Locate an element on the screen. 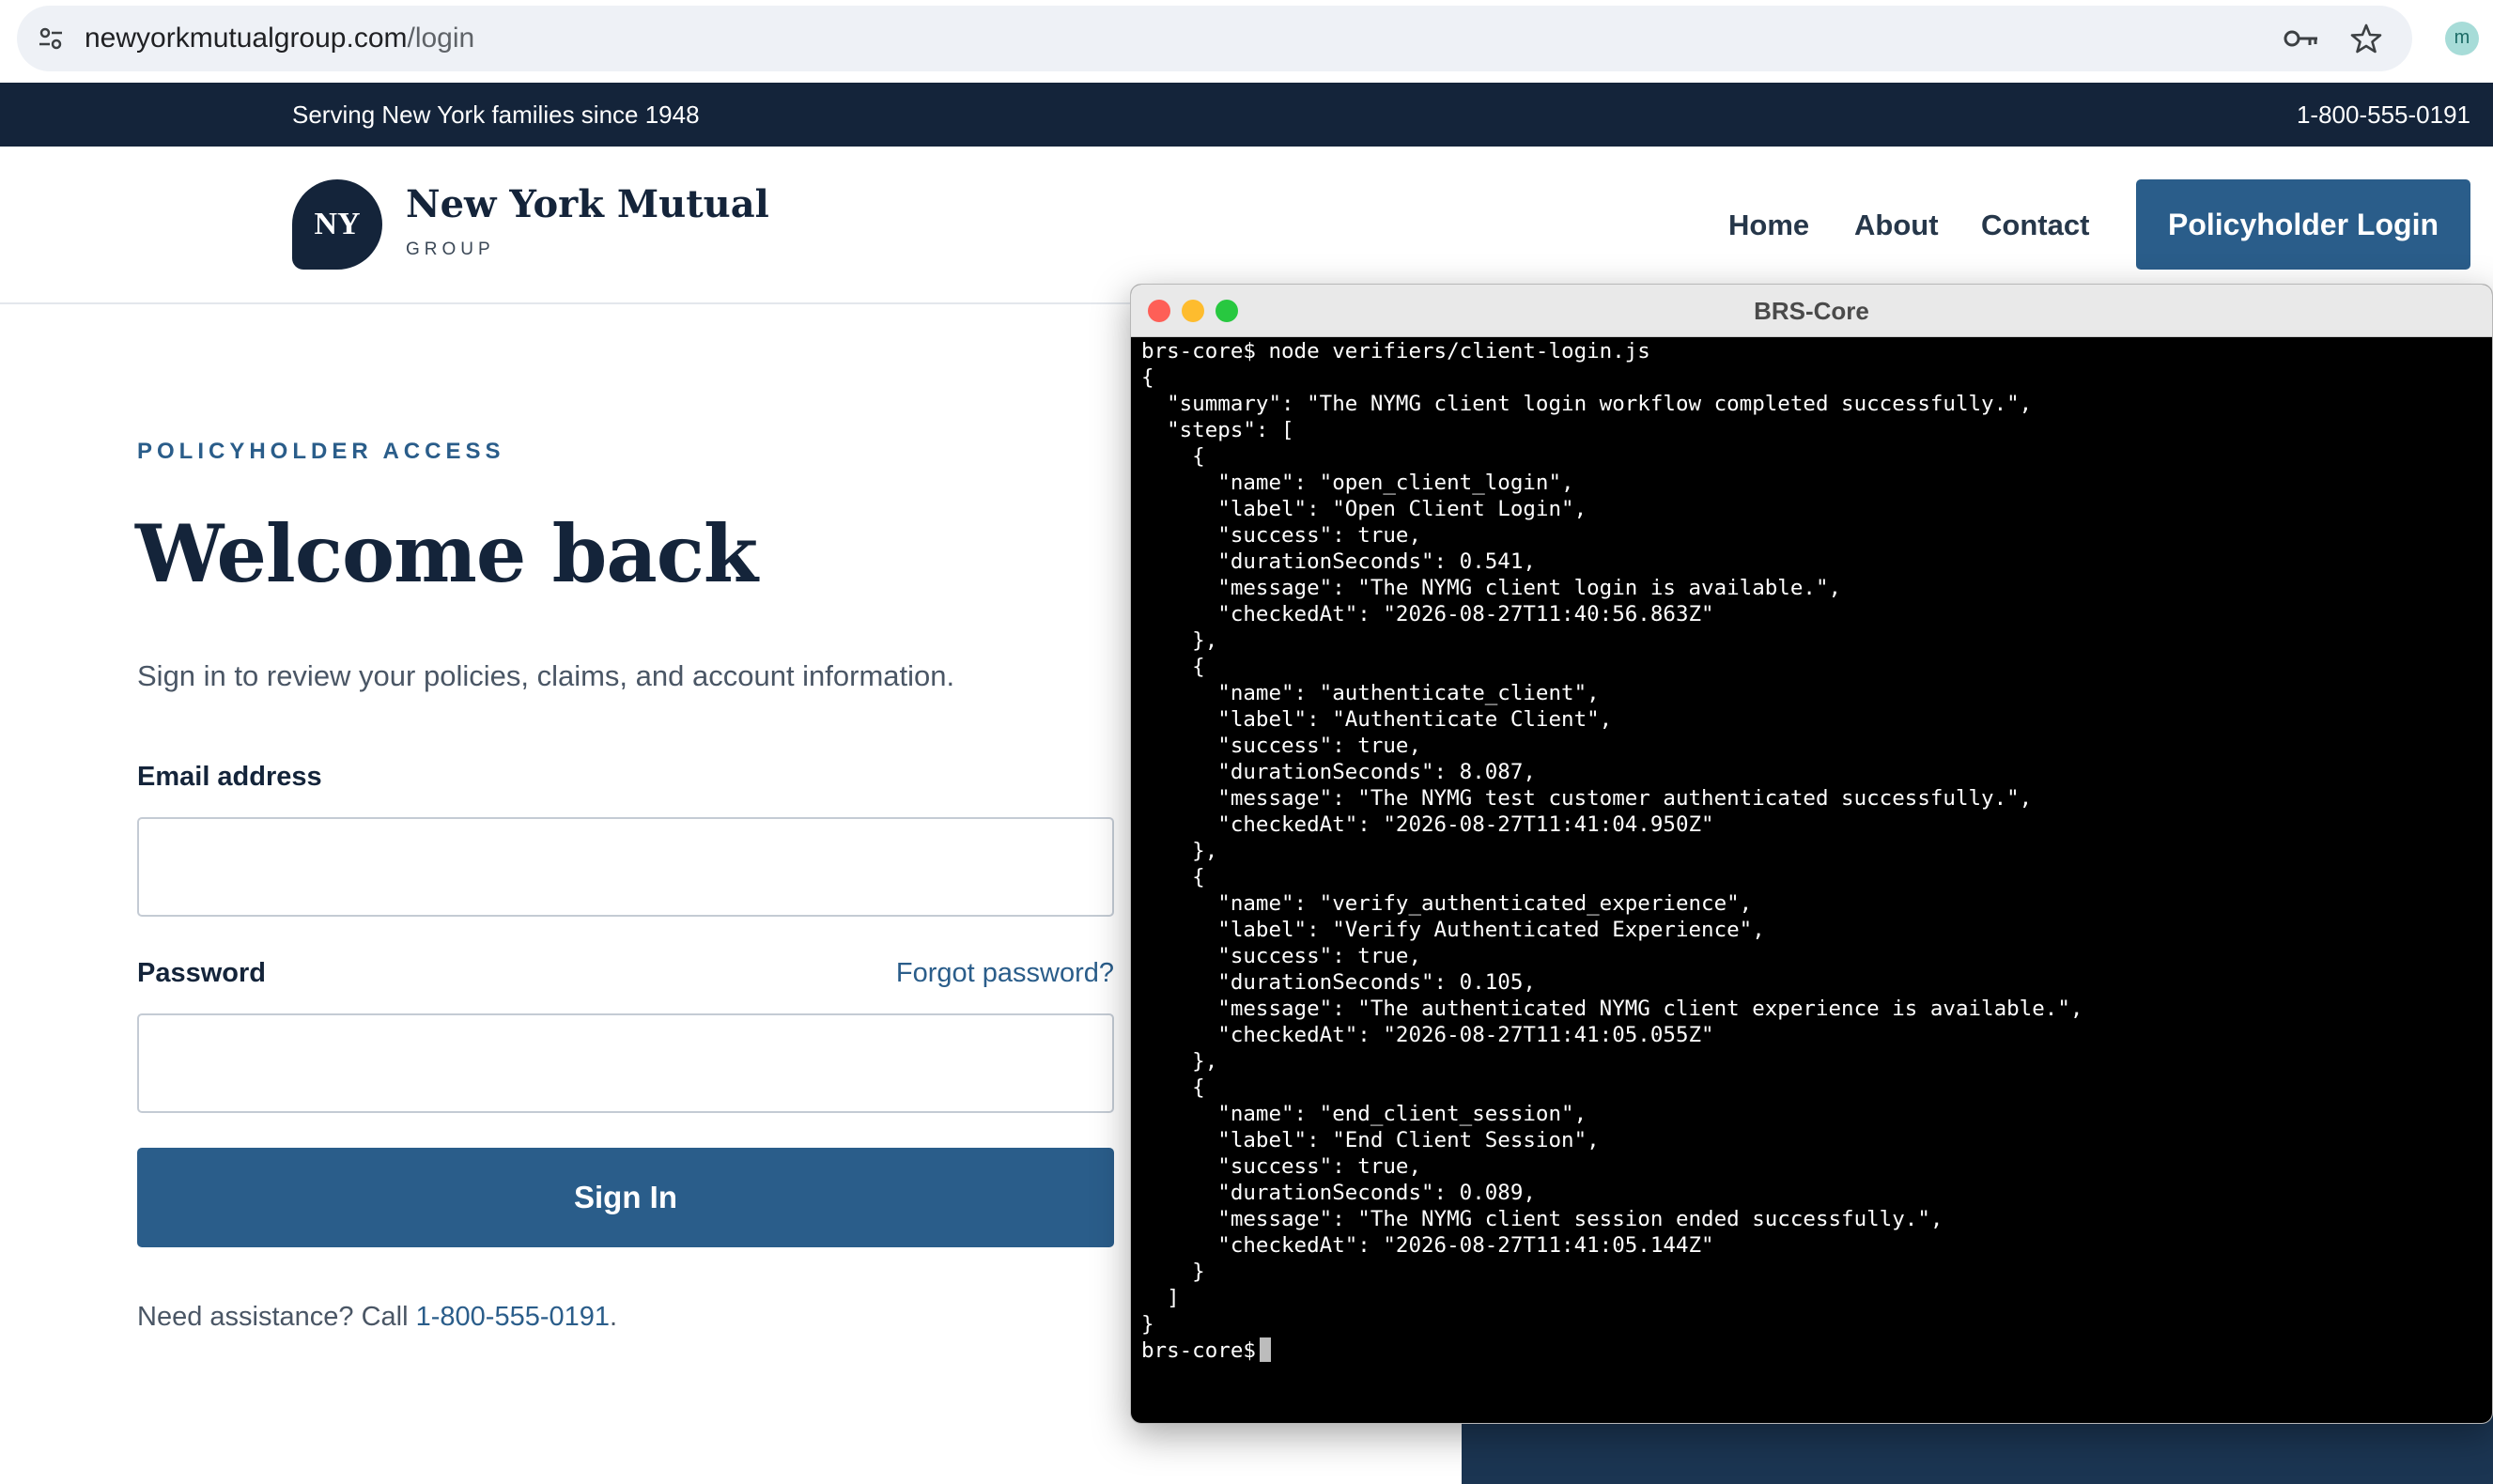  terminal-prompt-line: brs-core$ is located at coordinates (1813, 1350).